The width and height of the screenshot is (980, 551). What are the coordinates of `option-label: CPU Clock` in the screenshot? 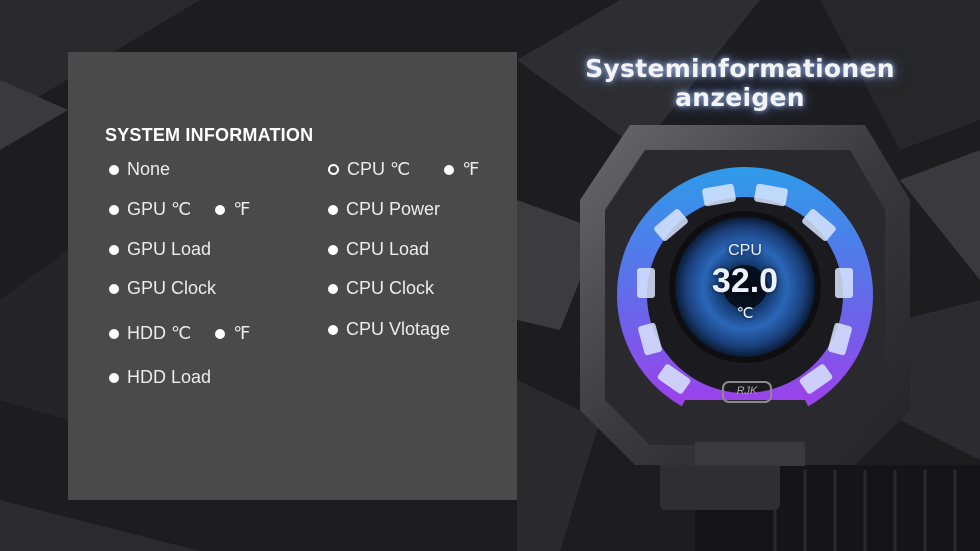 It's located at (390, 288).